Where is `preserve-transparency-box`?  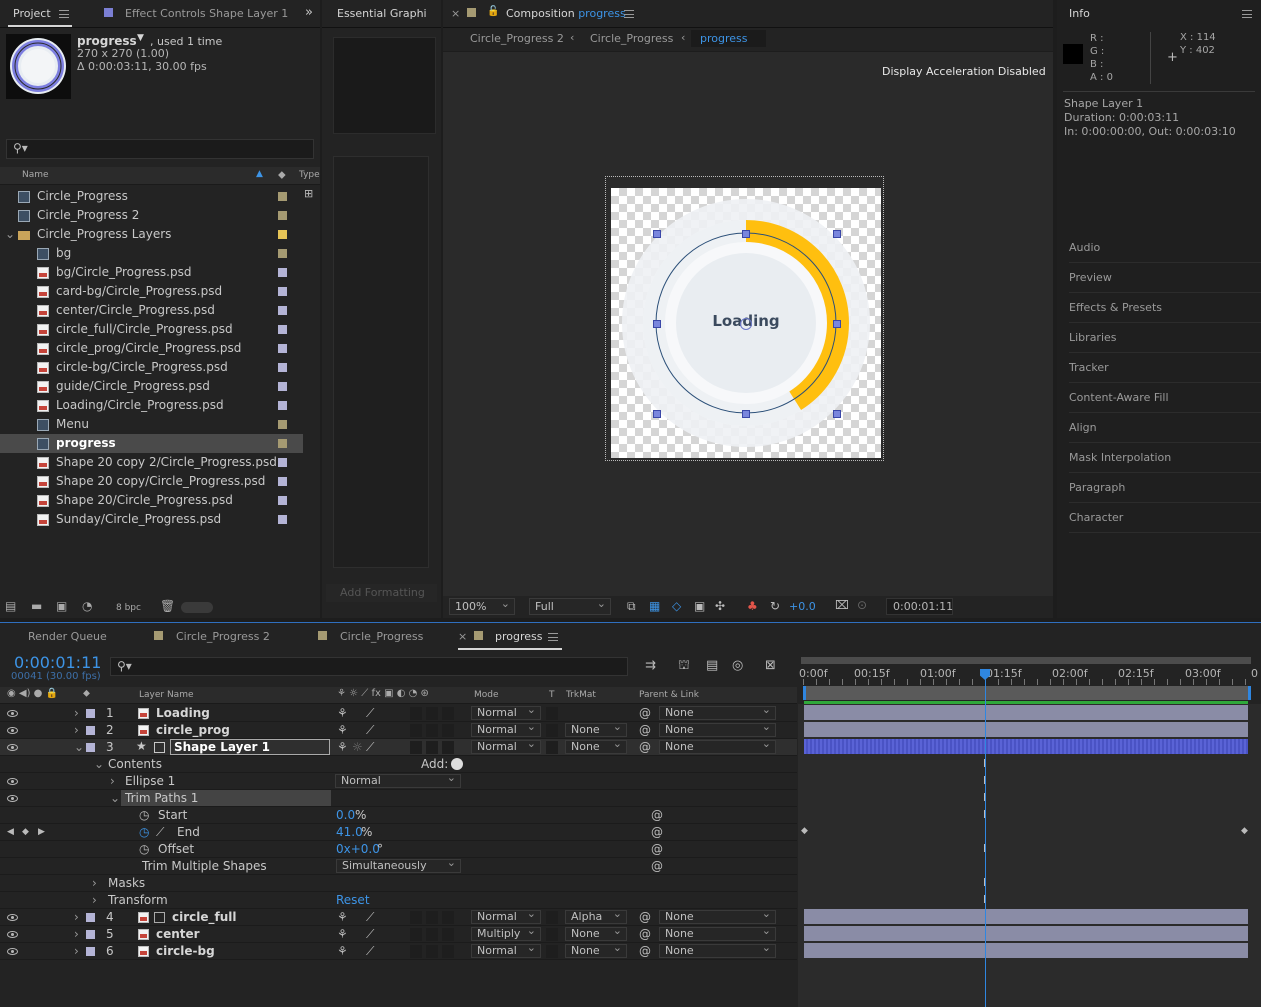
preserve-transparency-box is located at coordinates (552, 713).